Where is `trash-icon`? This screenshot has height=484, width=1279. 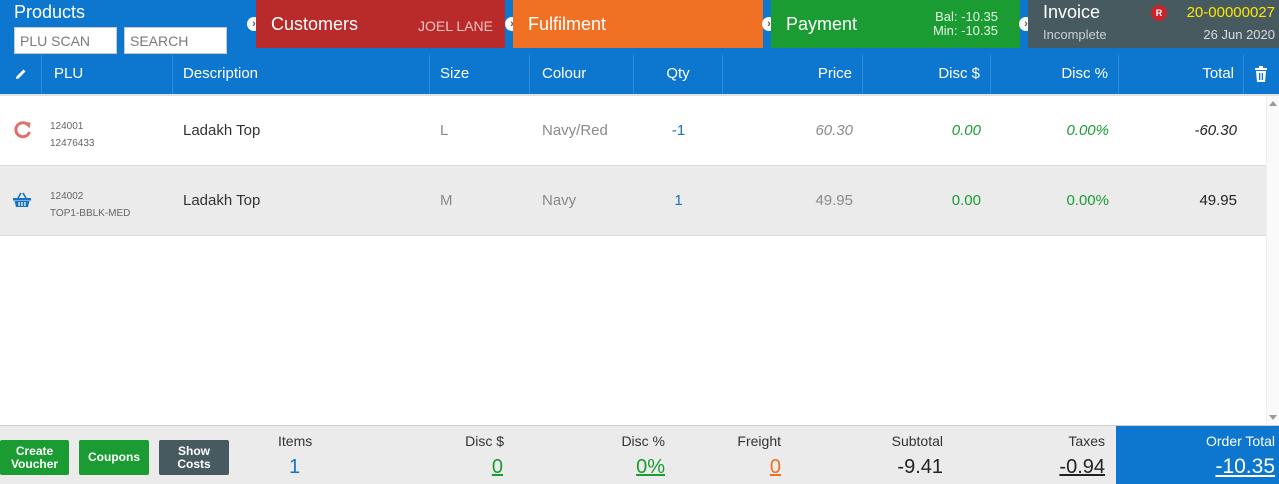
trash-icon is located at coordinates (1261, 74).